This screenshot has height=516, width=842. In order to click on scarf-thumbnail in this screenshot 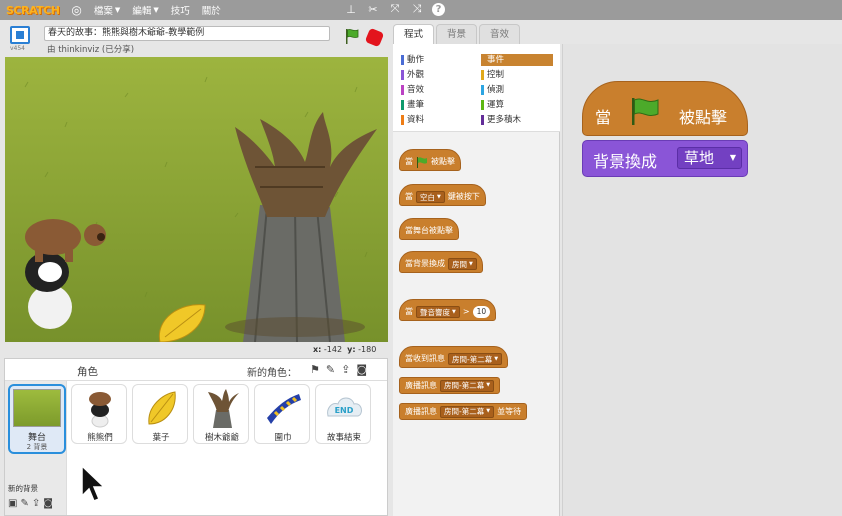, I will do `click(284, 409)`.